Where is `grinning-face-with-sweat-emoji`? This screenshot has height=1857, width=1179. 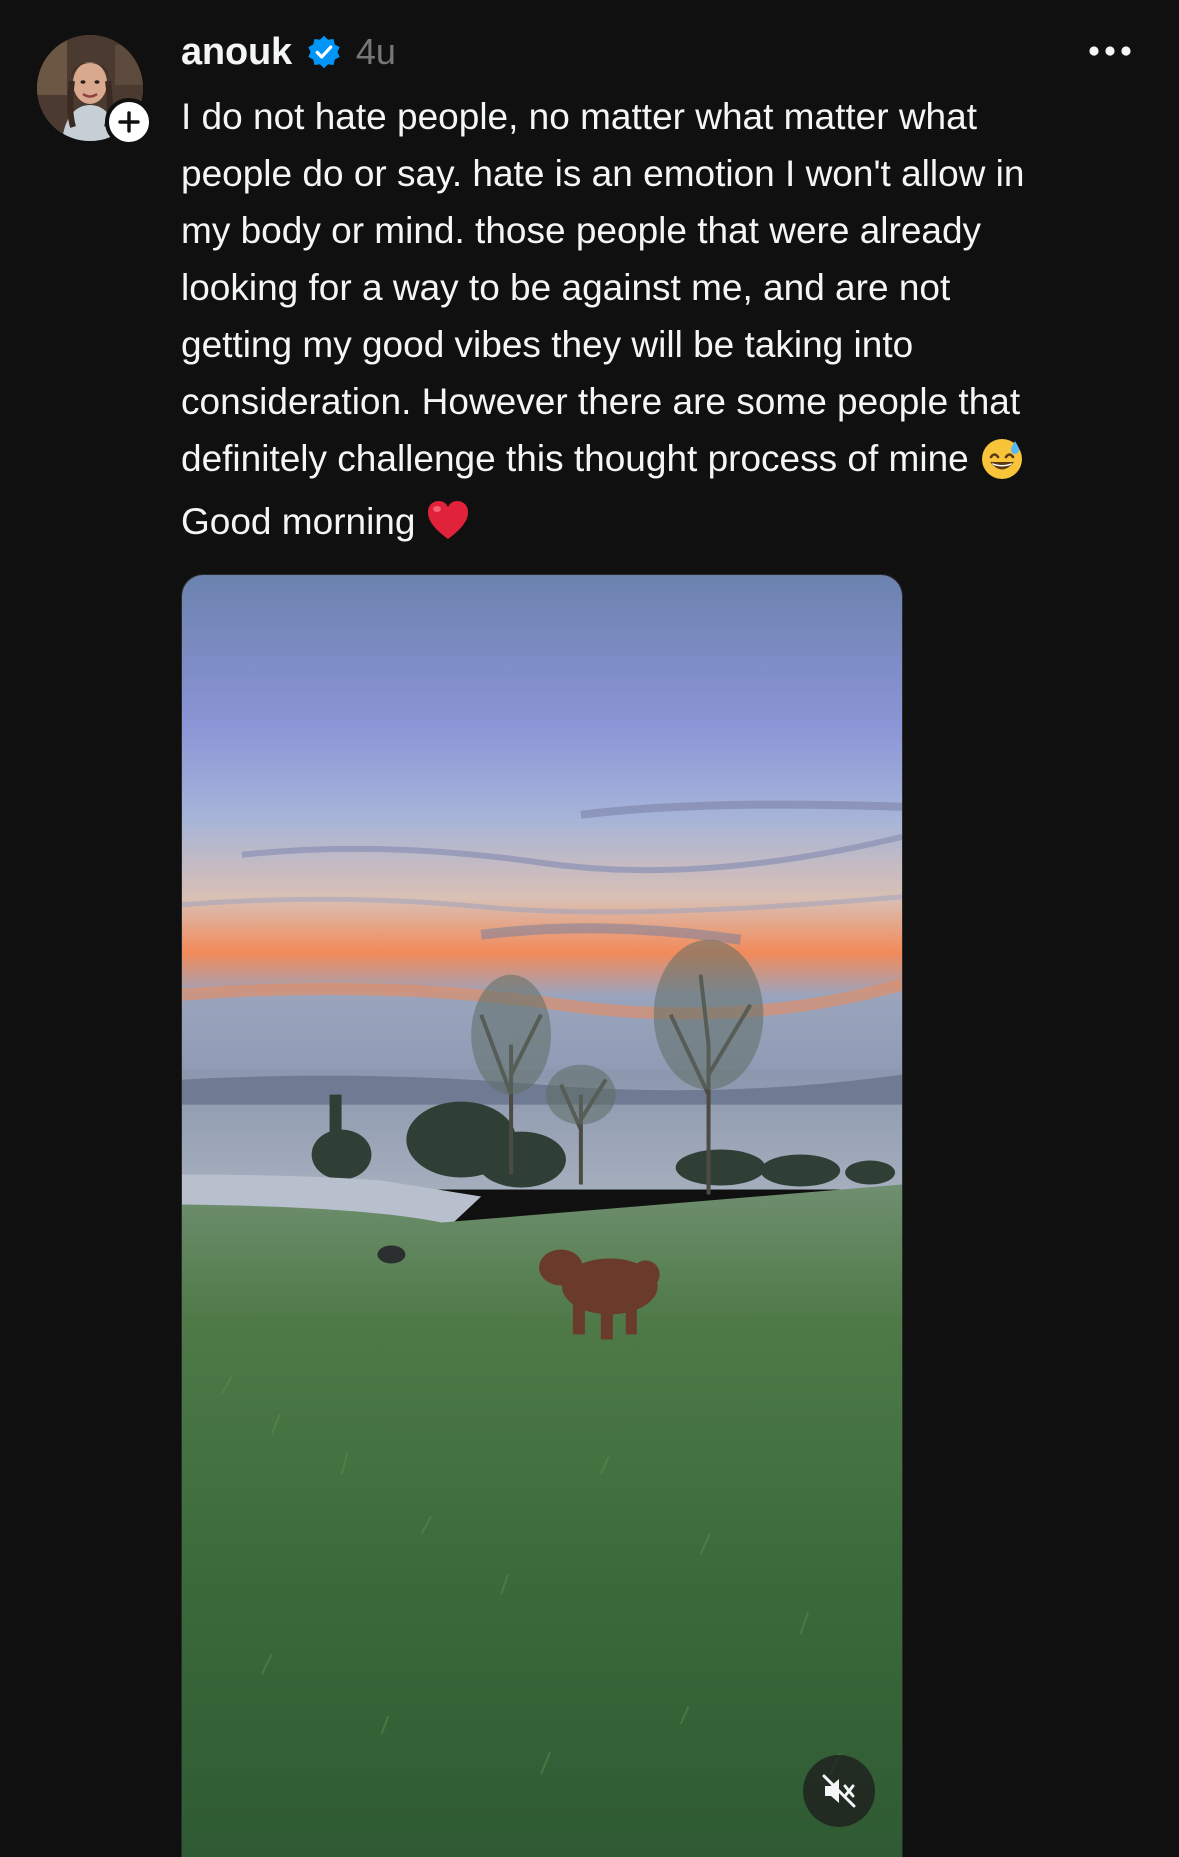
grinning-face-with-sweat-emoji is located at coordinates (1002, 458).